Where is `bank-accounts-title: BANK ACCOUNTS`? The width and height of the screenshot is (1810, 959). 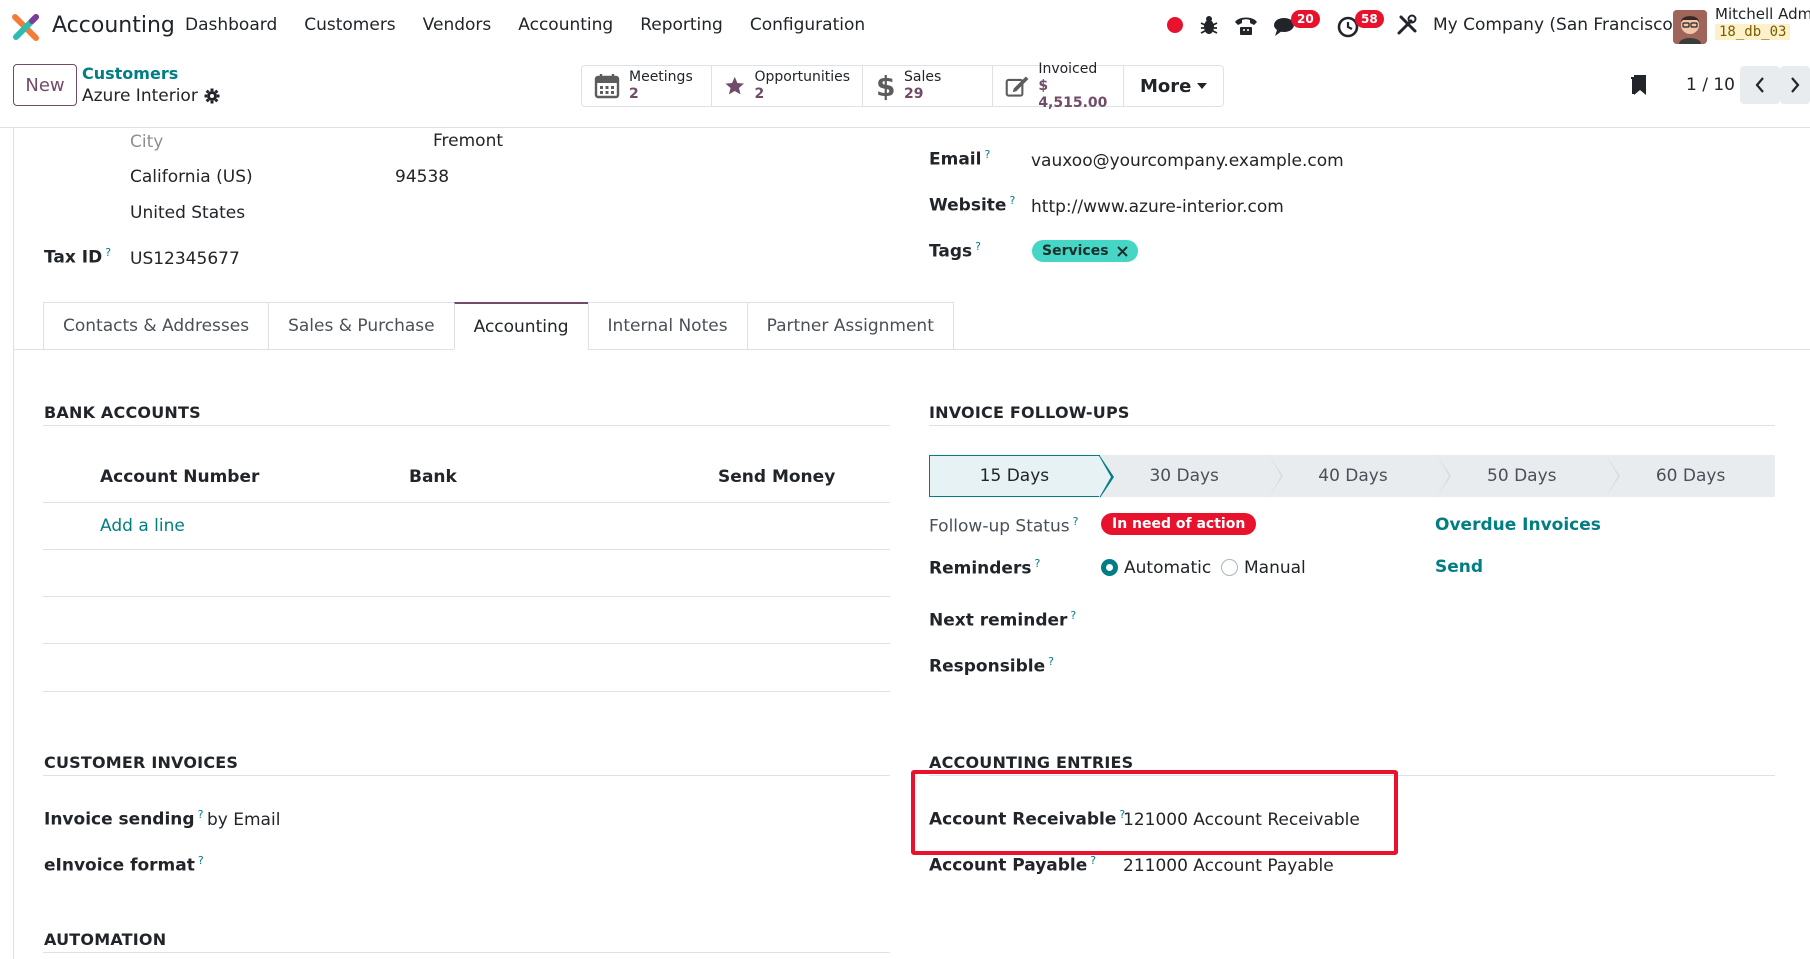
bank-accounts-title: BANK ACCOUNTS is located at coordinates (122, 412).